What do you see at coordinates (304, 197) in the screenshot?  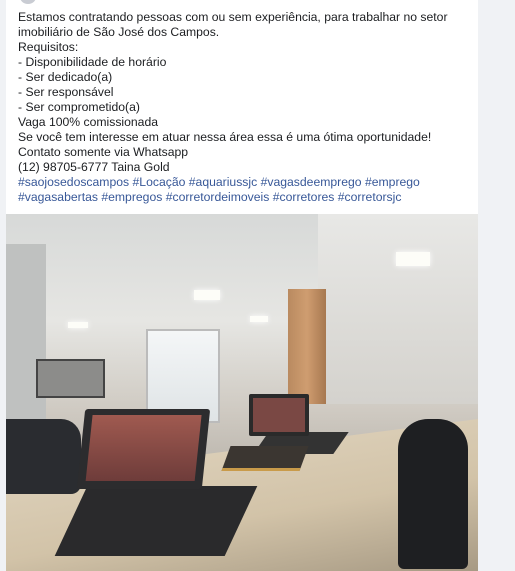 I see `hashtag-link: #corretores` at bounding box center [304, 197].